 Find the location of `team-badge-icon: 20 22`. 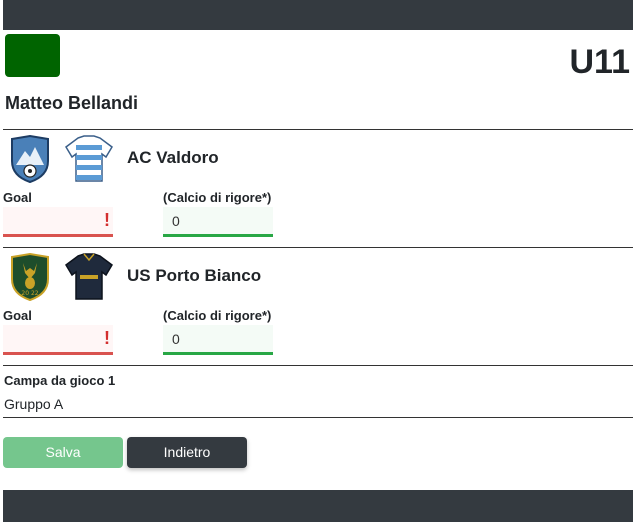

team-badge-icon: 20 22 is located at coordinates (30, 277).